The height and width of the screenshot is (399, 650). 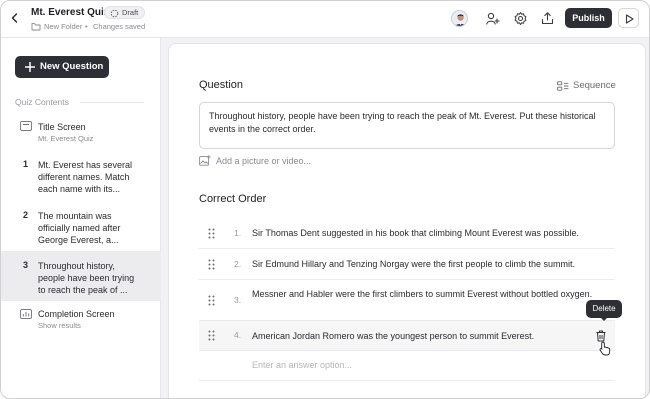 What do you see at coordinates (26, 314) in the screenshot?
I see `results-icon` at bounding box center [26, 314].